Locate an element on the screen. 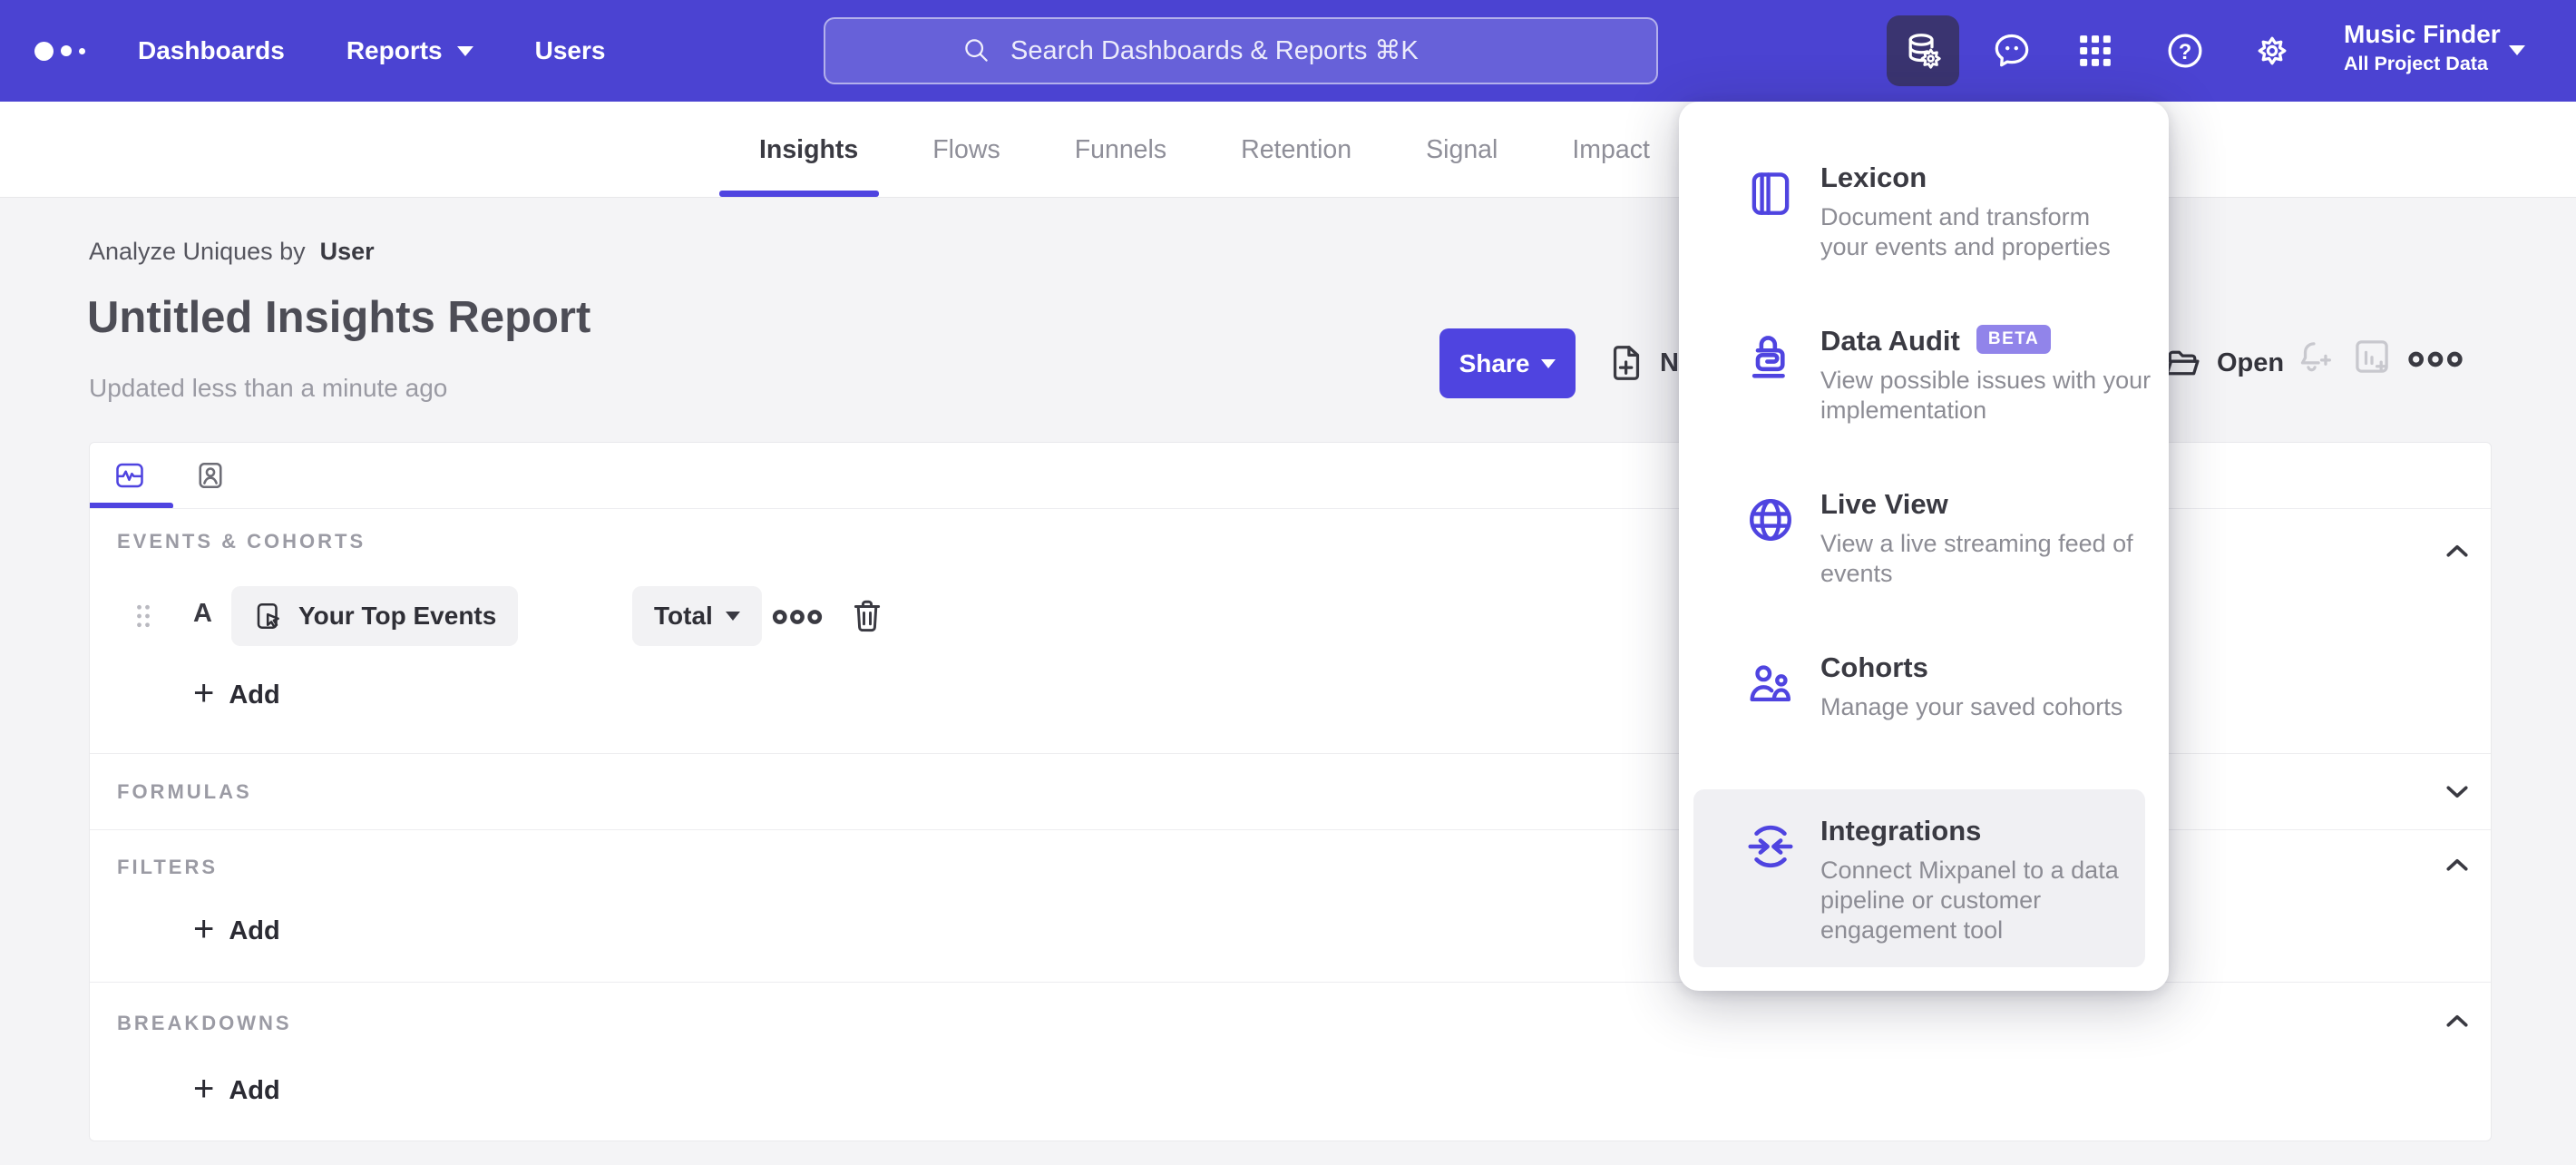 The image size is (2576, 1165). integrations-sync-icon is located at coordinates (1770, 846).